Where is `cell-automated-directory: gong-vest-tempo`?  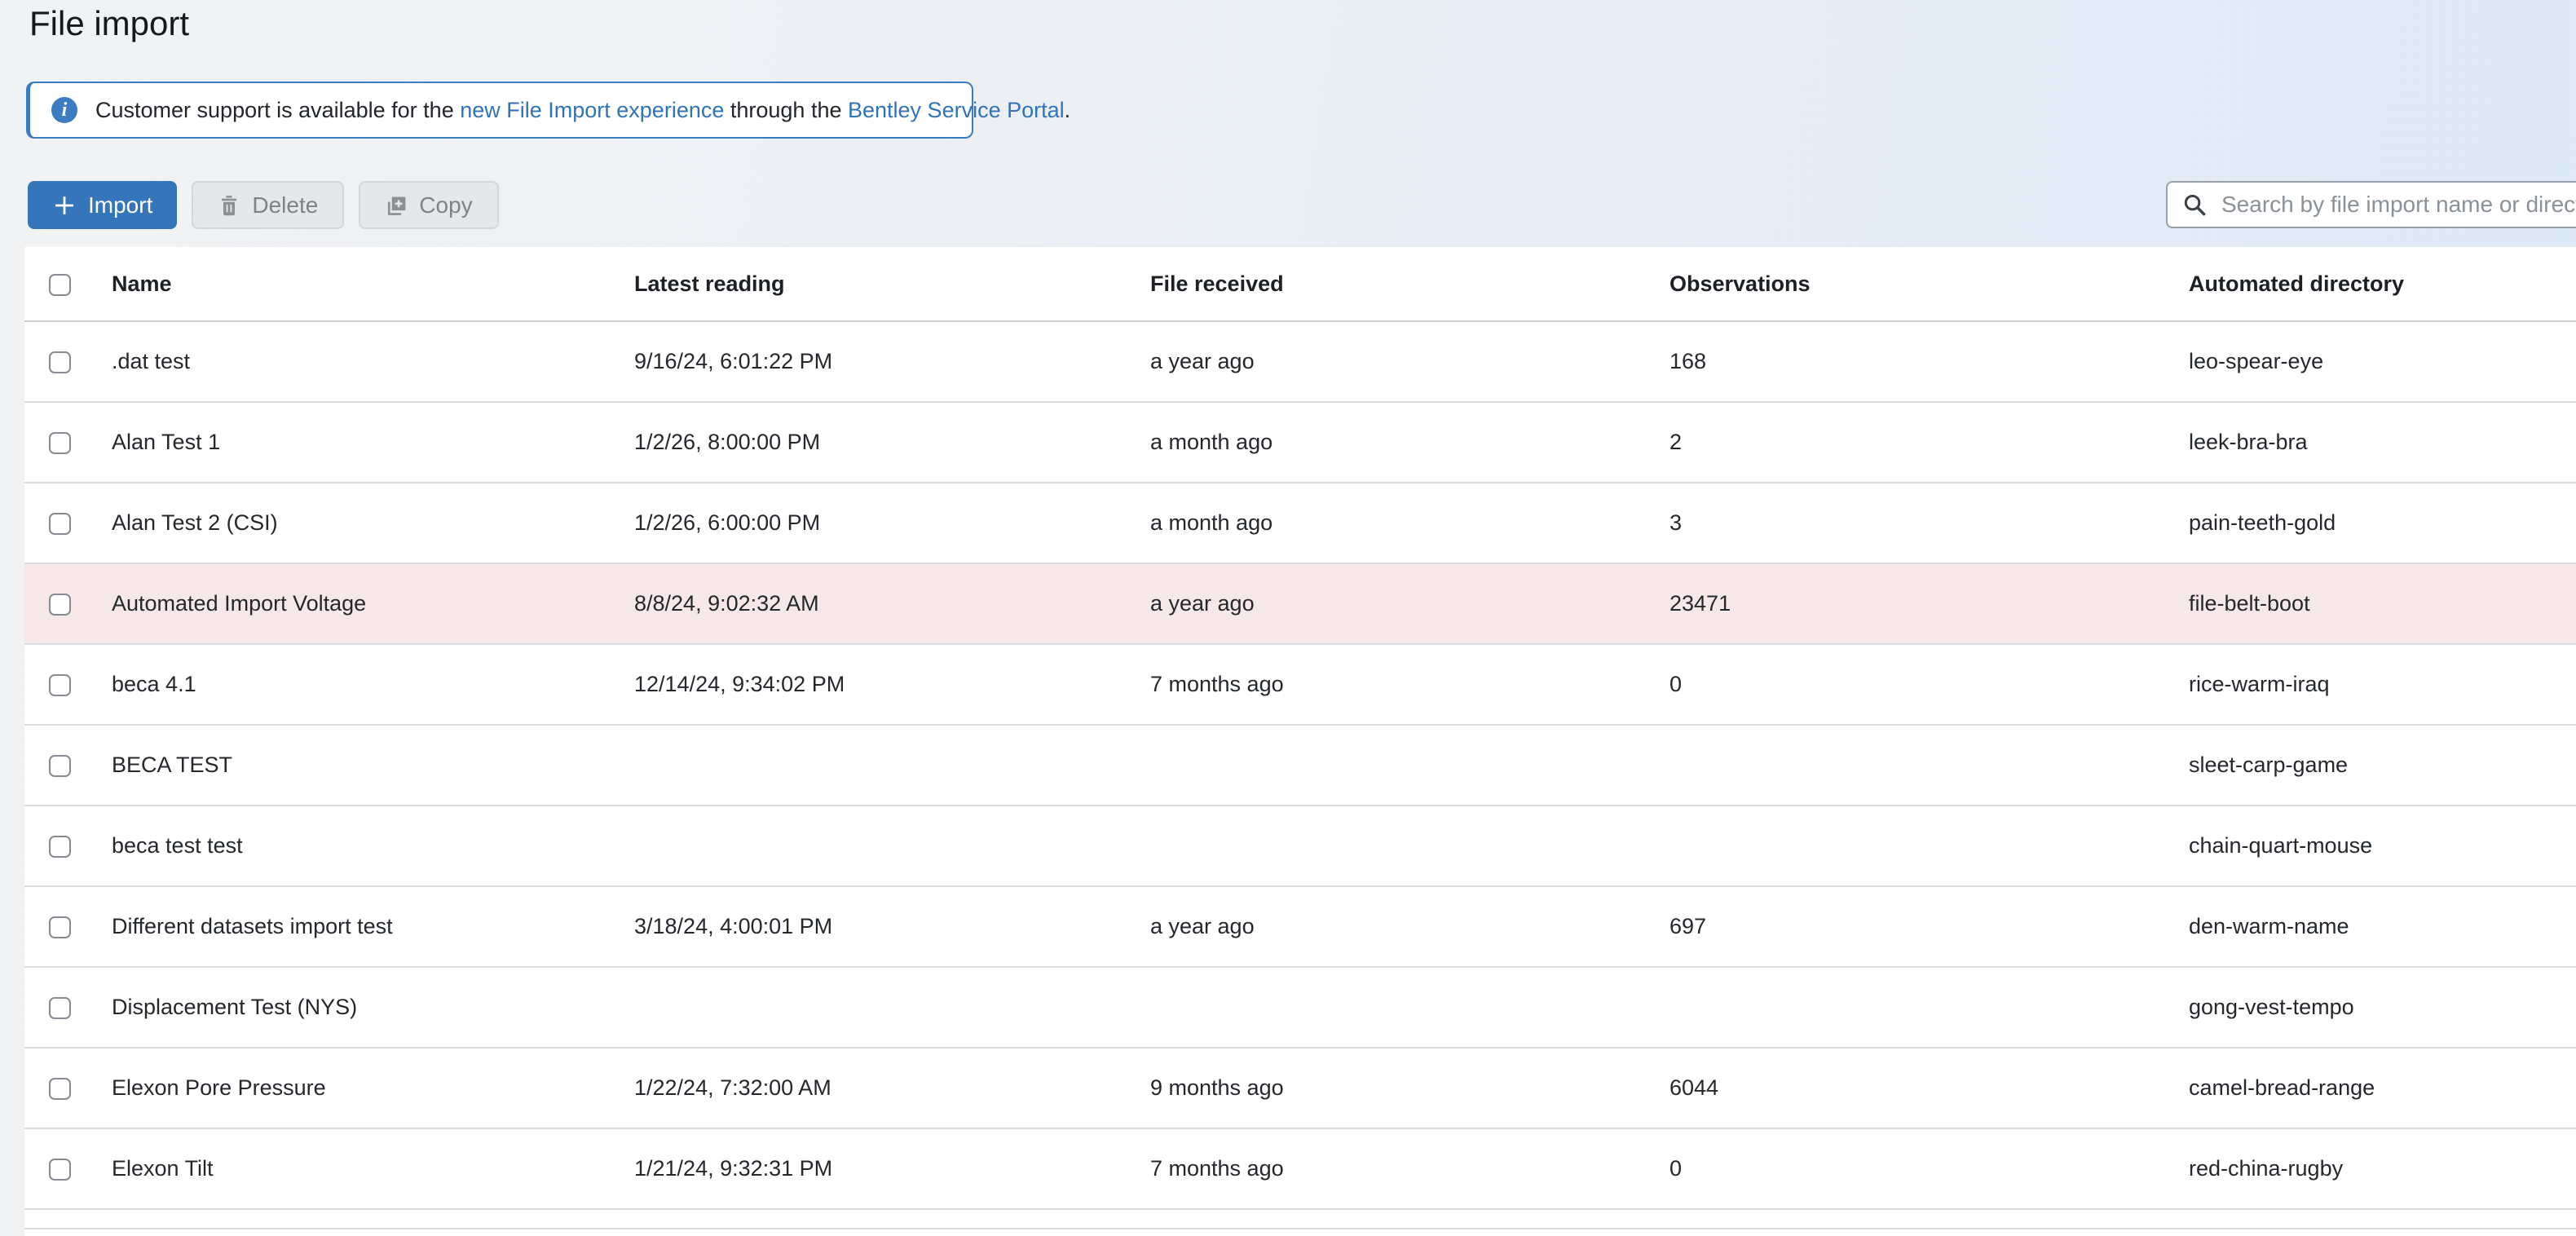
cell-automated-directory: gong-vest-tempo is located at coordinates (2271, 1007).